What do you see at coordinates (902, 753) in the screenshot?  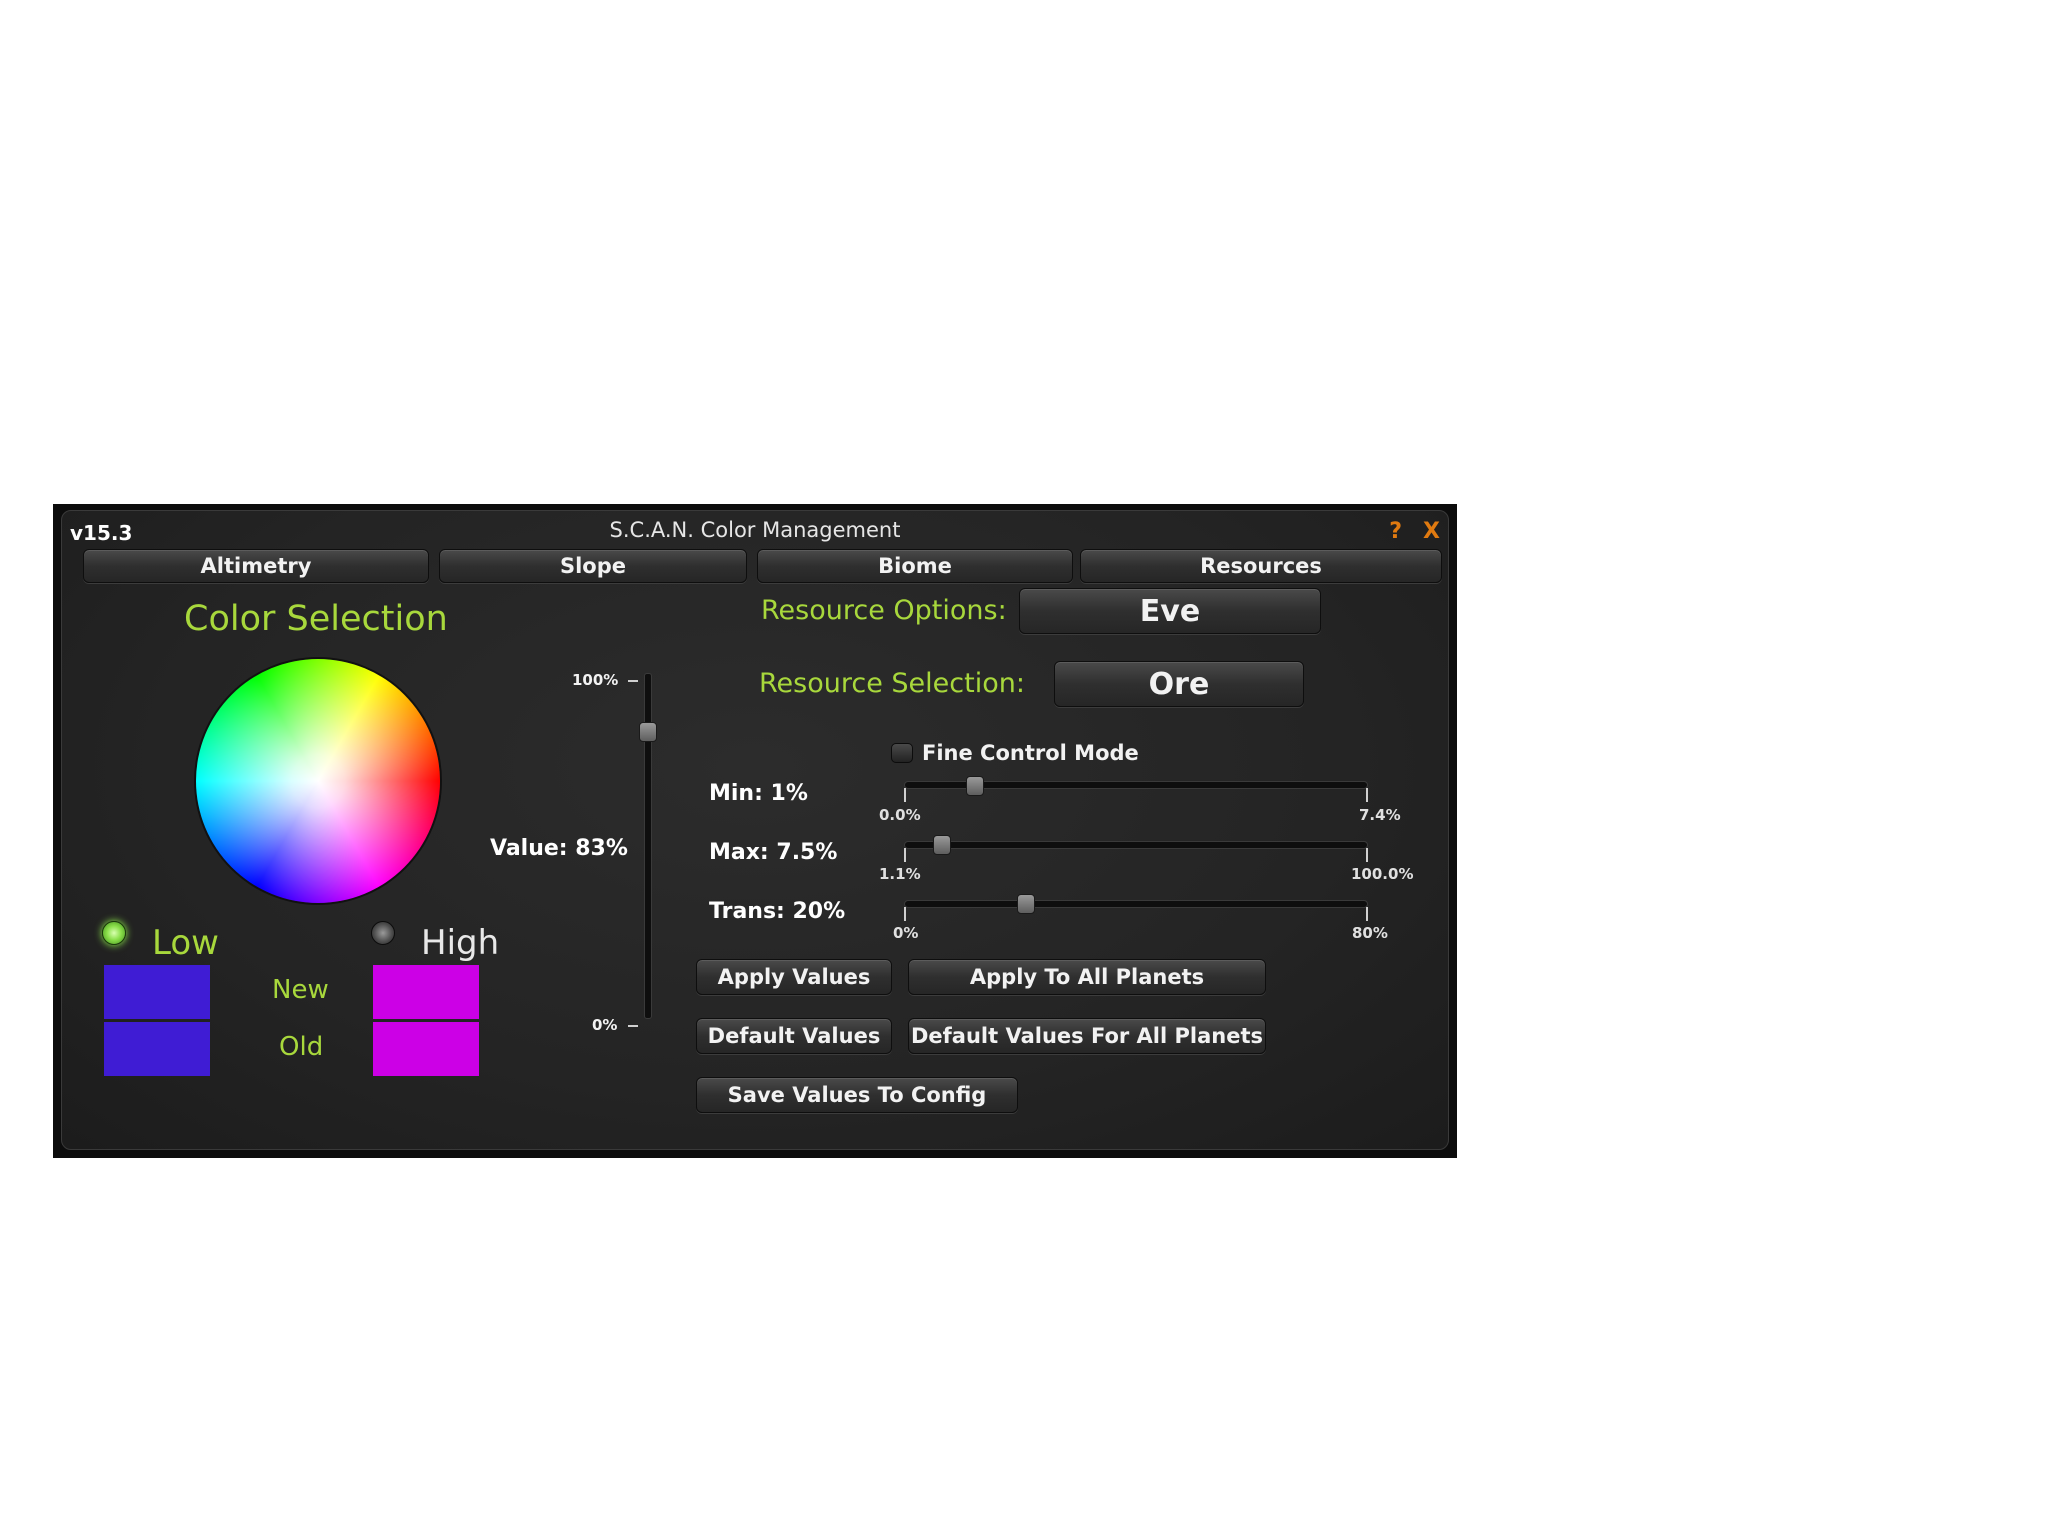 I see `fine-control-checkbox` at bounding box center [902, 753].